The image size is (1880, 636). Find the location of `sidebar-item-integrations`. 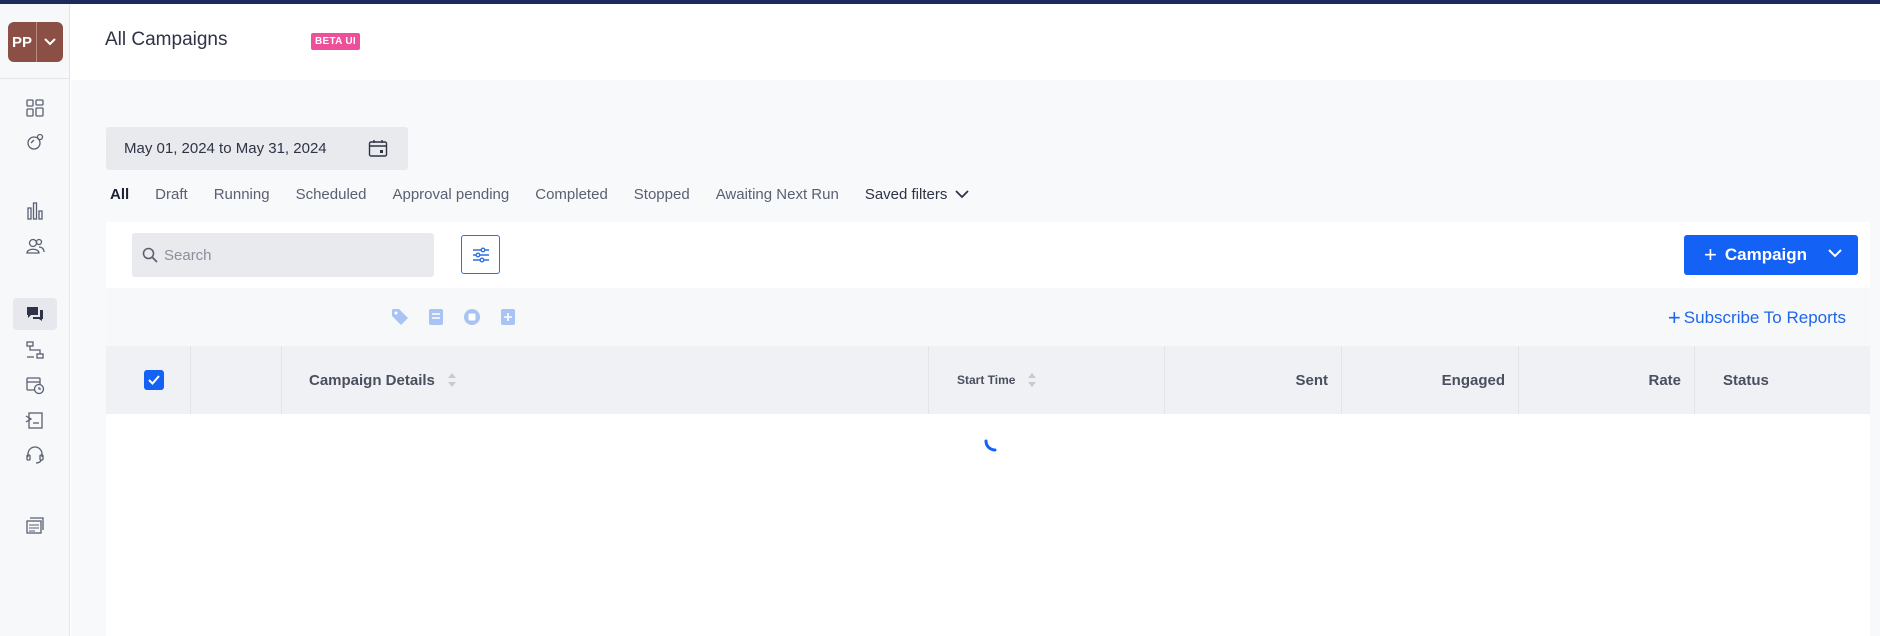

sidebar-item-integrations is located at coordinates (35, 142).